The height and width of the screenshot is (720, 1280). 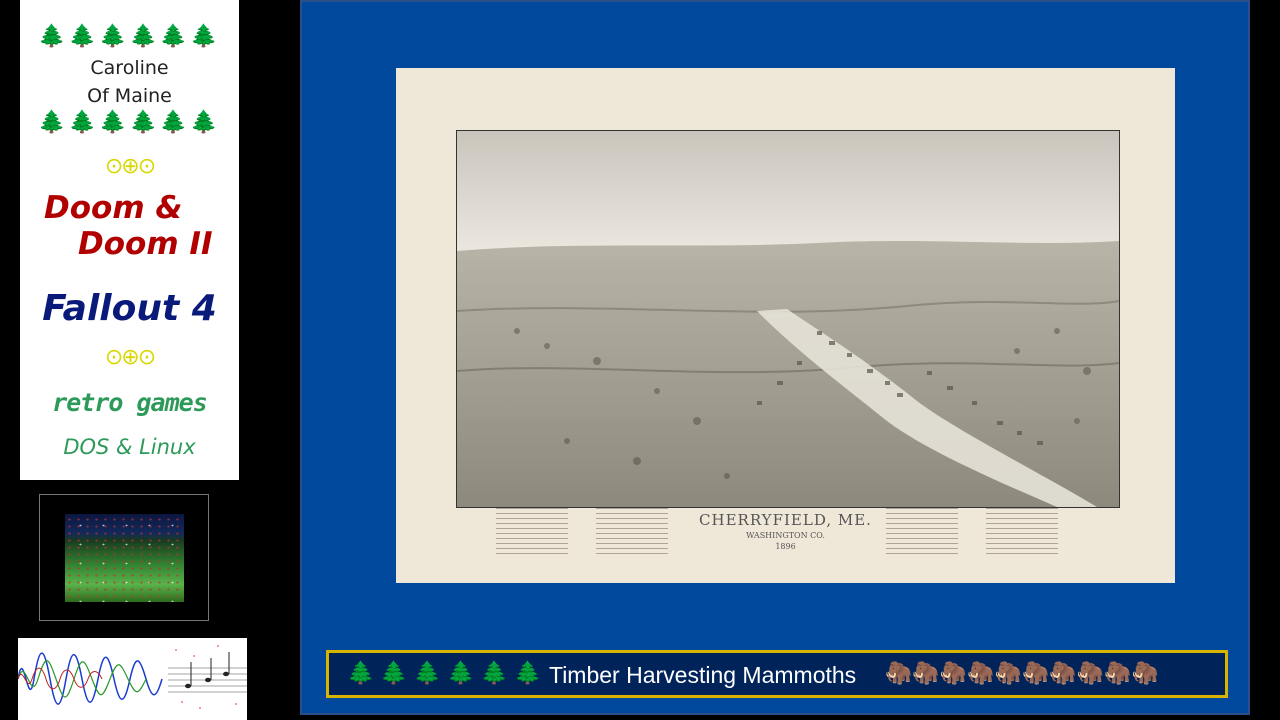 I want to click on channel-name-line2: Of Maine, so click(x=129, y=96).